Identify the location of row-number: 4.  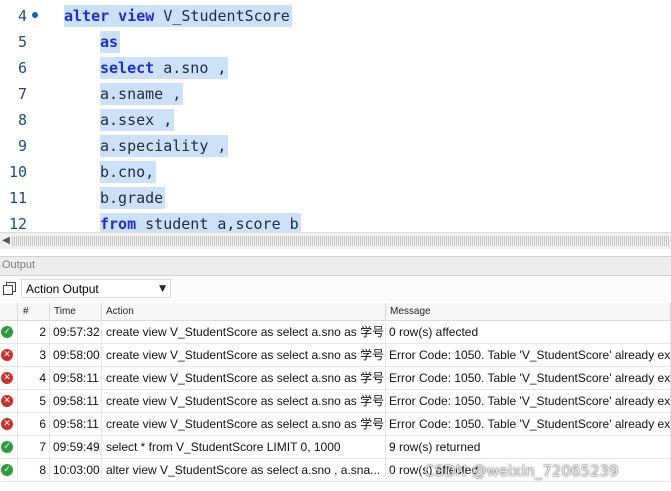
(34, 378).